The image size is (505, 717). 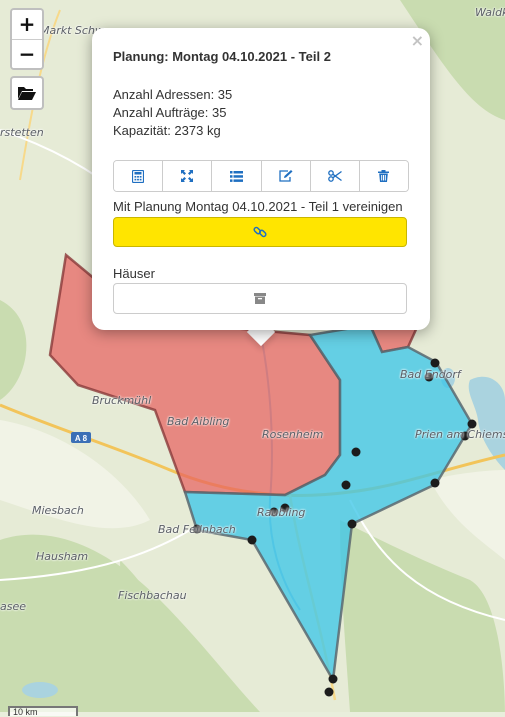 I want to click on expand-icon, so click(x=187, y=176).